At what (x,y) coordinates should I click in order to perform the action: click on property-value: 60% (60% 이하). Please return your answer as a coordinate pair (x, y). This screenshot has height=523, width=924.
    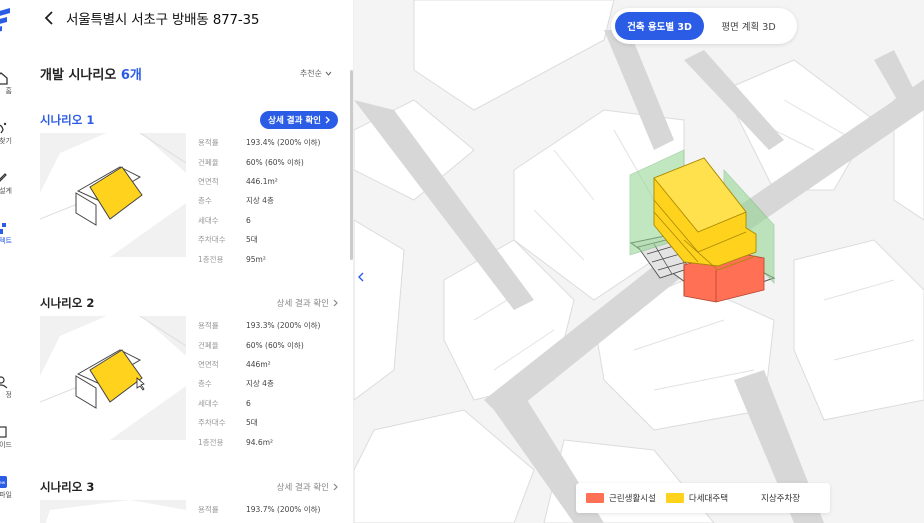
    Looking at the image, I should click on (275, 345).